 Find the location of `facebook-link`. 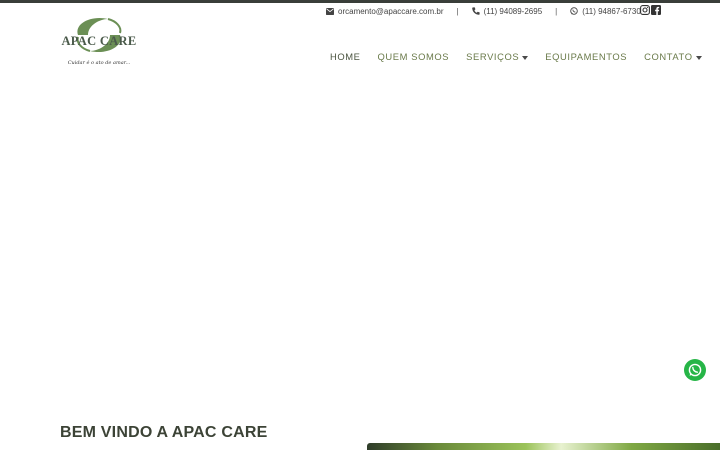

facebook-link is located at coordinates (656, 10).